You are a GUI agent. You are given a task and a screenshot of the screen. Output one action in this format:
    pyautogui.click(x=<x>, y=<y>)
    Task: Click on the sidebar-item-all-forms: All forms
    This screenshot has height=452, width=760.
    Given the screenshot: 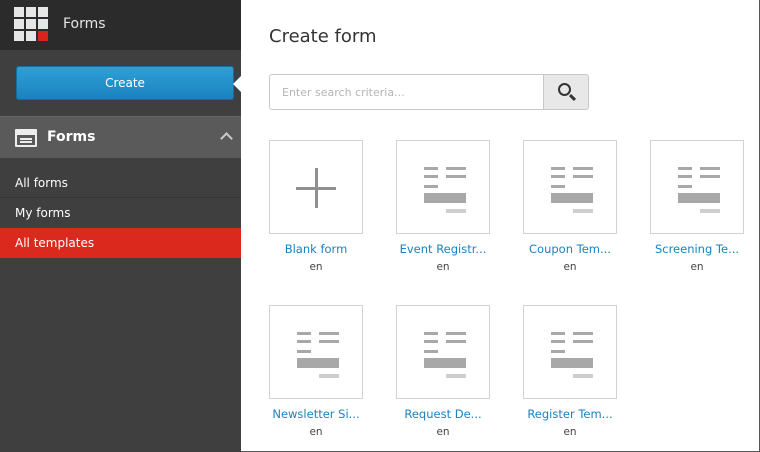 What is the action you would take?
    pyautogui.click(x=120, y=183)
    